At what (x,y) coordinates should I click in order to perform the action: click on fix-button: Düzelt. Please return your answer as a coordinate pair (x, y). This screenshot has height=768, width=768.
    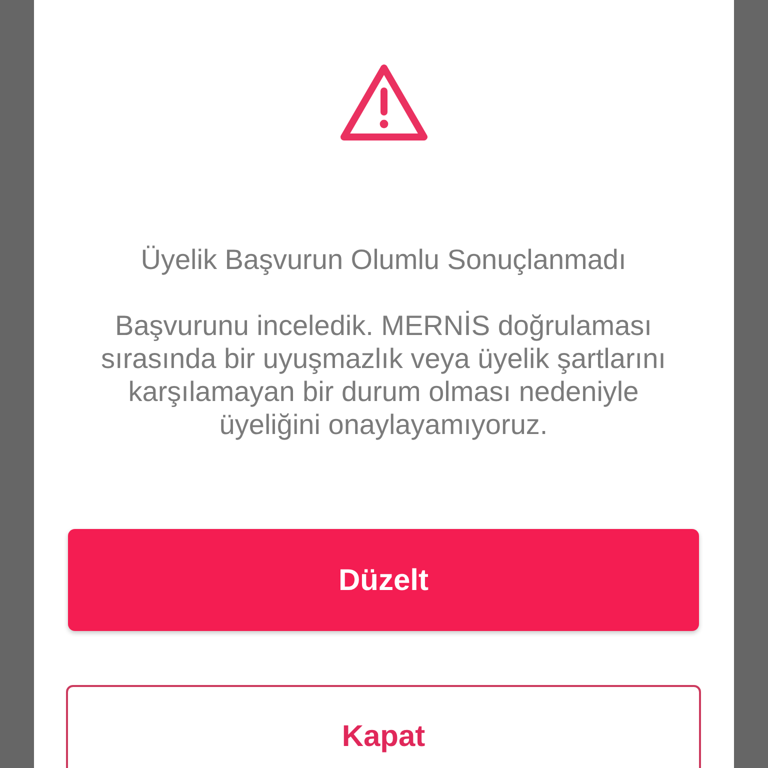
    Looking at the image, I should click on (383, 580).